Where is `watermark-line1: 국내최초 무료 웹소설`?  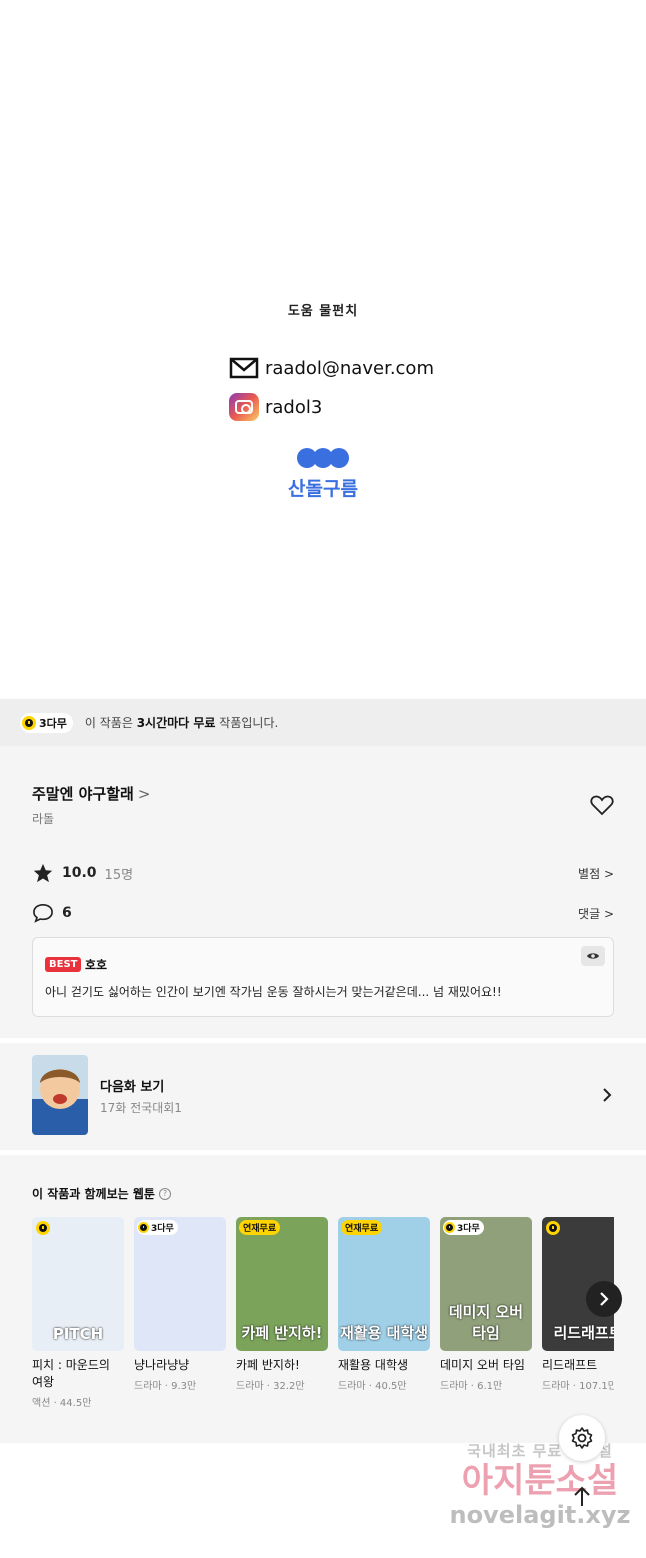
watermark-line1: 국내최초 무료 웹소설 is located at coordinates (540, 1451).